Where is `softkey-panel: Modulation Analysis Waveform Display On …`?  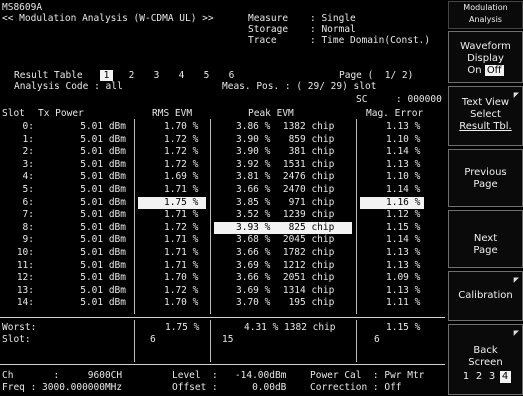
softkey-panel: Modulation Analysis Waveform Display On … is located at coordinates (484, 198).